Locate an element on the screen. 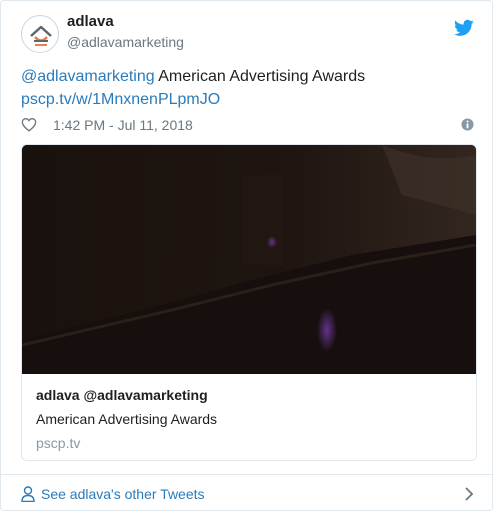 The height and width of the screenshot is (511, 493). author-handle: @adlavamarketing is located at coordinates (125, 42).